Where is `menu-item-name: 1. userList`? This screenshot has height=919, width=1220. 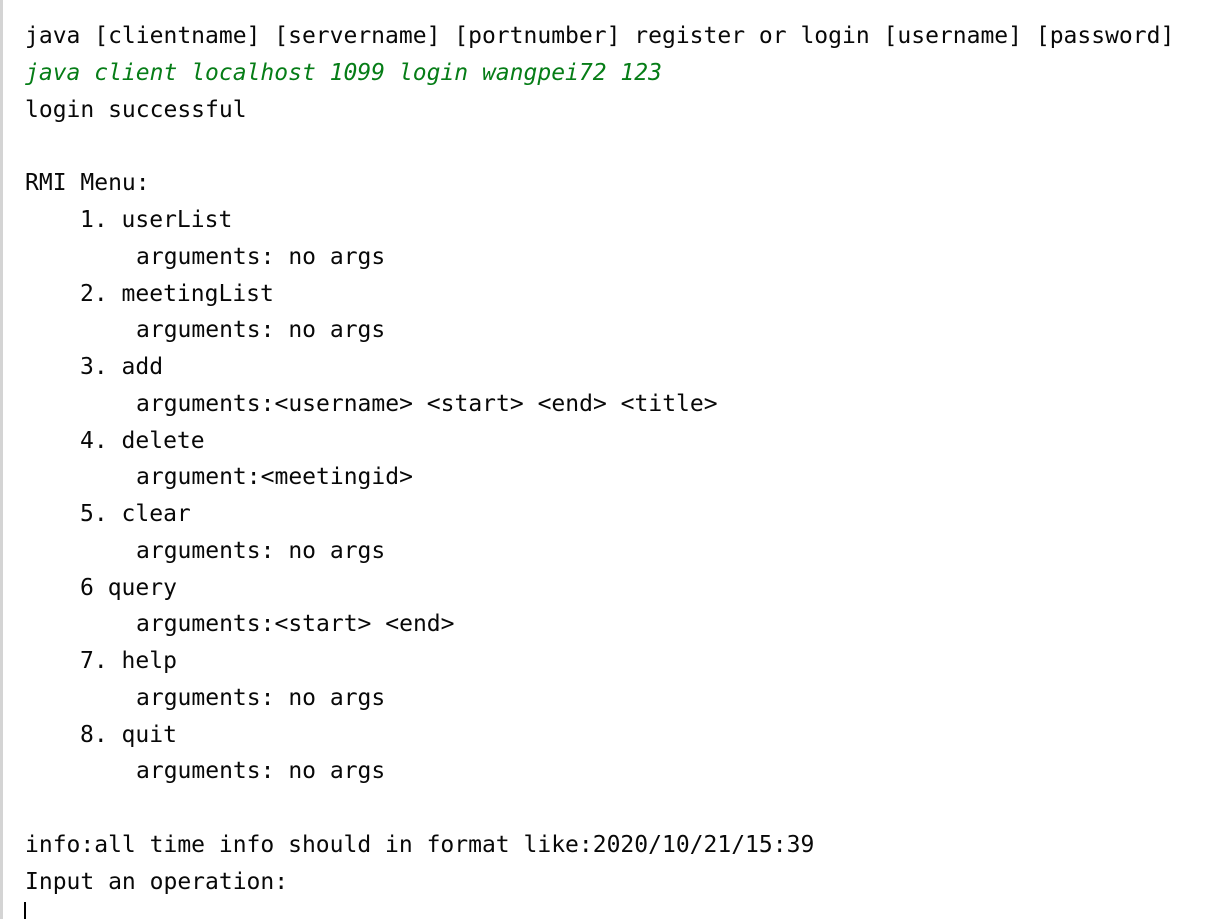
menu-item-name: 1. userList is located at coordinates (156, 220).